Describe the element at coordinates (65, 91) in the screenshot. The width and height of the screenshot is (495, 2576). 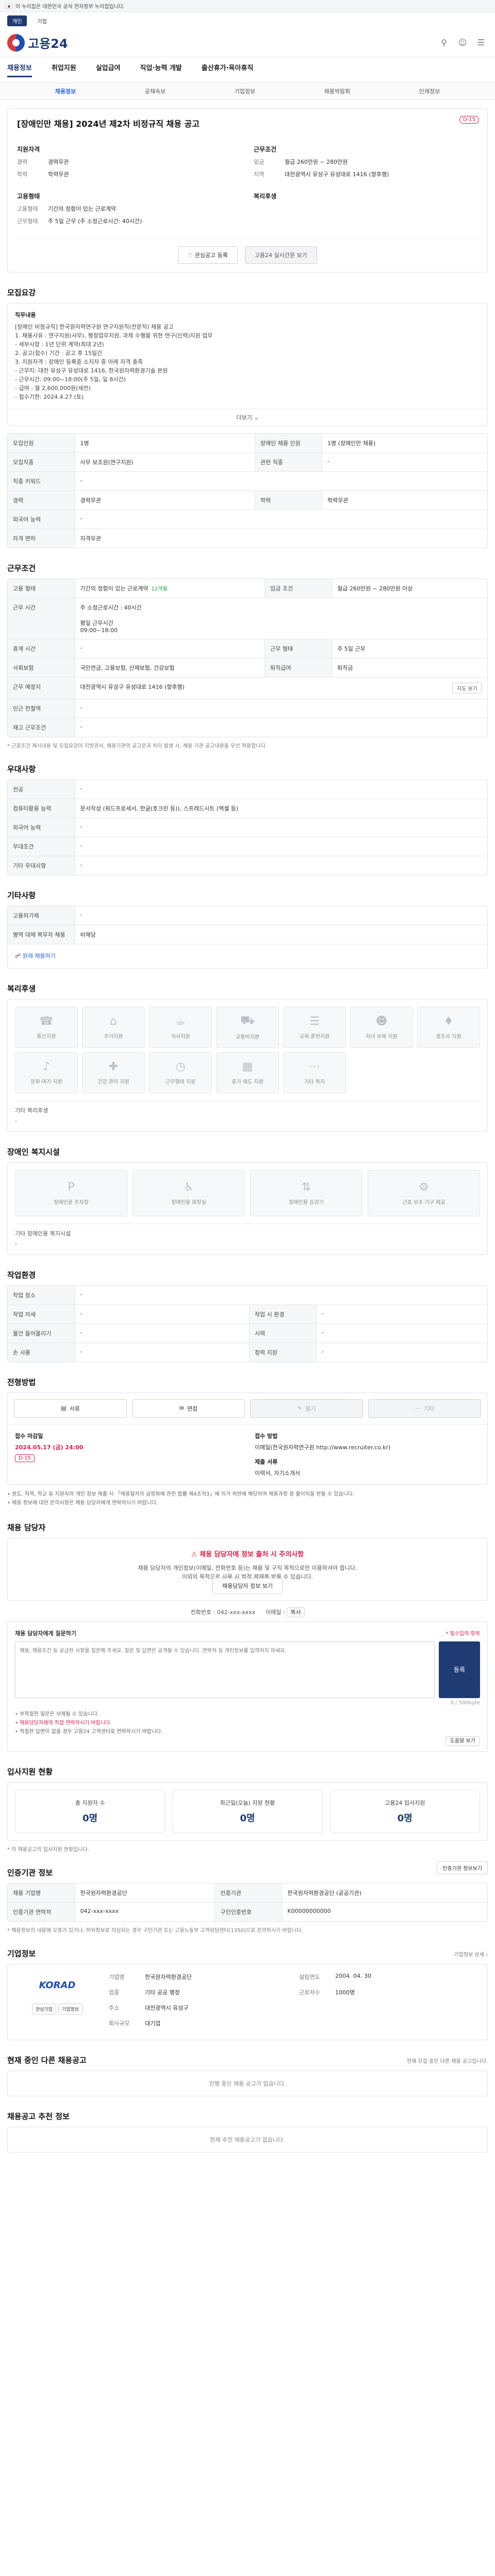
I see `lnb-jobs: 채용정보` at that location.